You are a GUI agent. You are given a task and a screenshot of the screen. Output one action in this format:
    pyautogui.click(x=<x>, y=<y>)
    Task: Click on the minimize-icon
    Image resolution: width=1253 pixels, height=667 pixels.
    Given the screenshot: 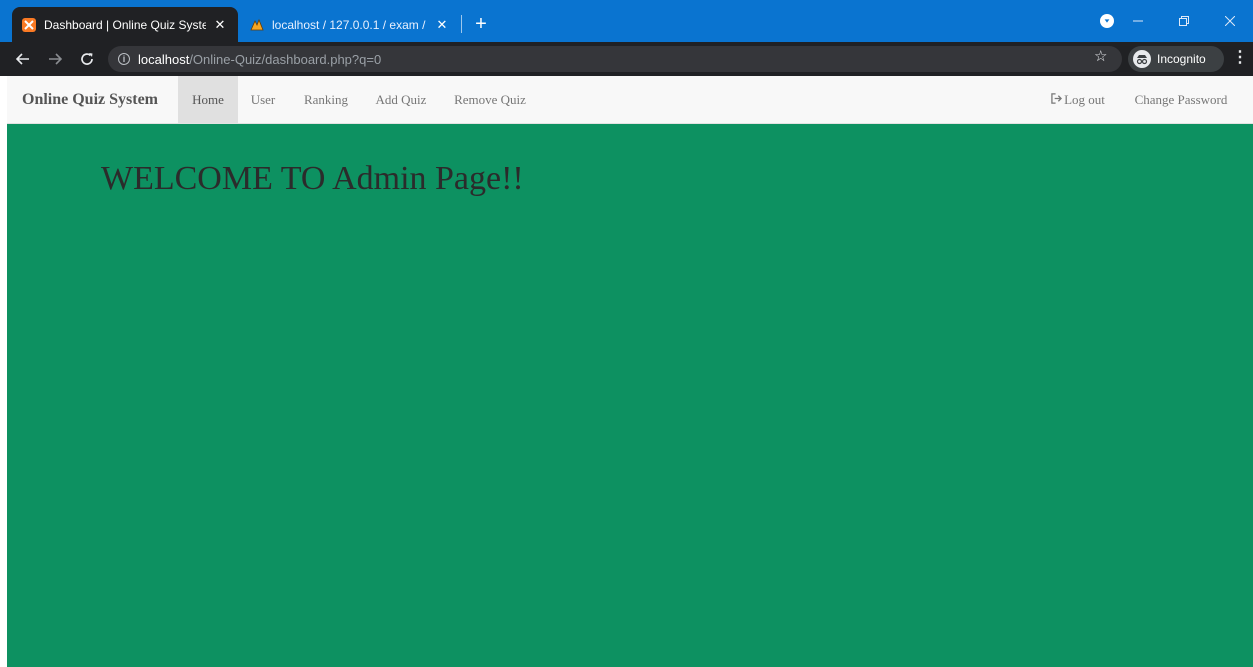 What is the action you would take?
    pyautogui.click(x=1138, y=21)
    